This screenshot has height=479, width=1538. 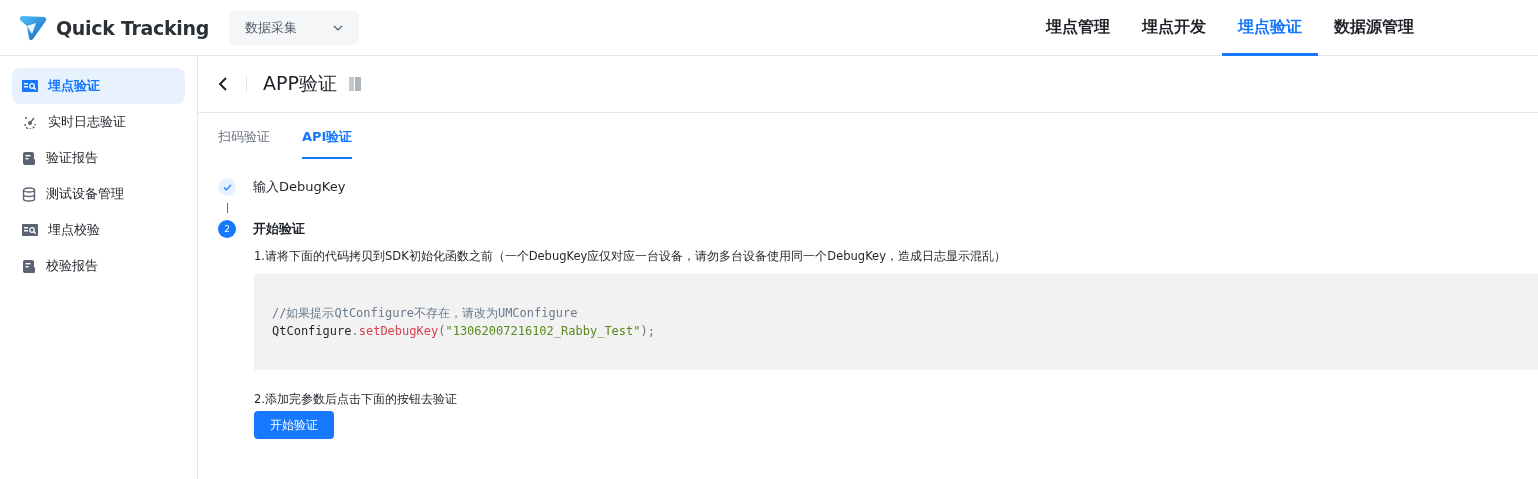 I want to click on code-comment: //如果提示QtConfigure不存在，请改为UMConfigure, so click(x=425, y=313).